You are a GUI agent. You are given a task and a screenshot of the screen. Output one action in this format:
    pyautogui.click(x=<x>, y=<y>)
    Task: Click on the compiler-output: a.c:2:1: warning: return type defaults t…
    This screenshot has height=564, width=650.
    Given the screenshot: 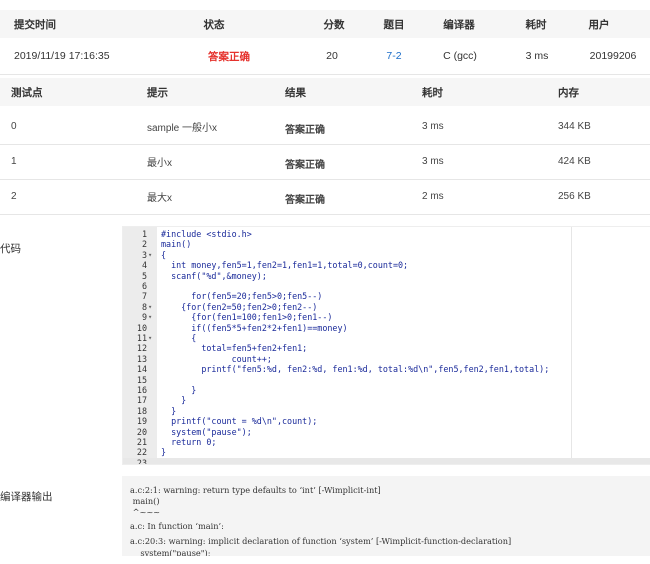 What is the action you would take?
    pyautogui.click(x=386, y=516)
    